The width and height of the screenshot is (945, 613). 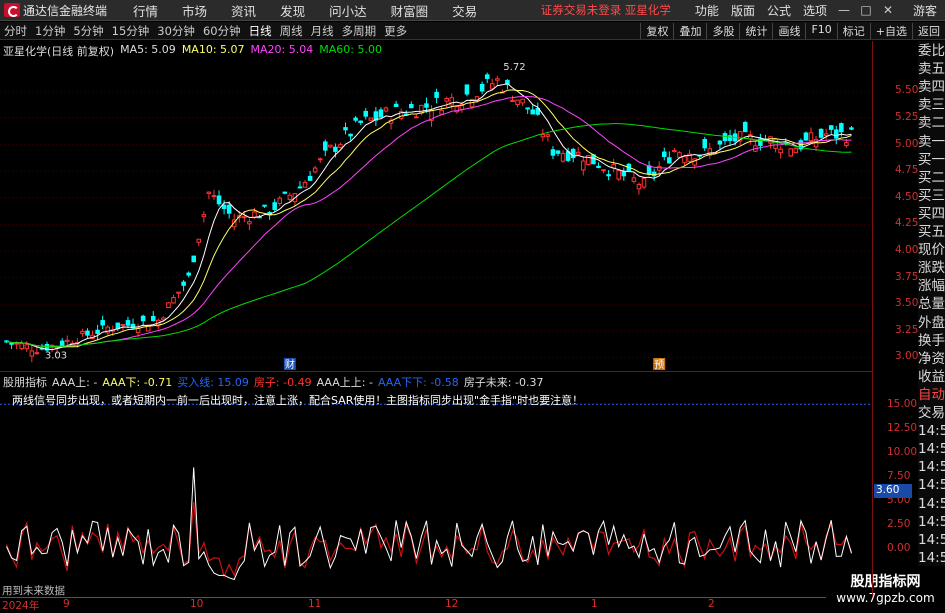 What do you see at coordinates (66, 604) in the screenshot?
I see `axis-m9: 9` at bounding box center [66, 604].